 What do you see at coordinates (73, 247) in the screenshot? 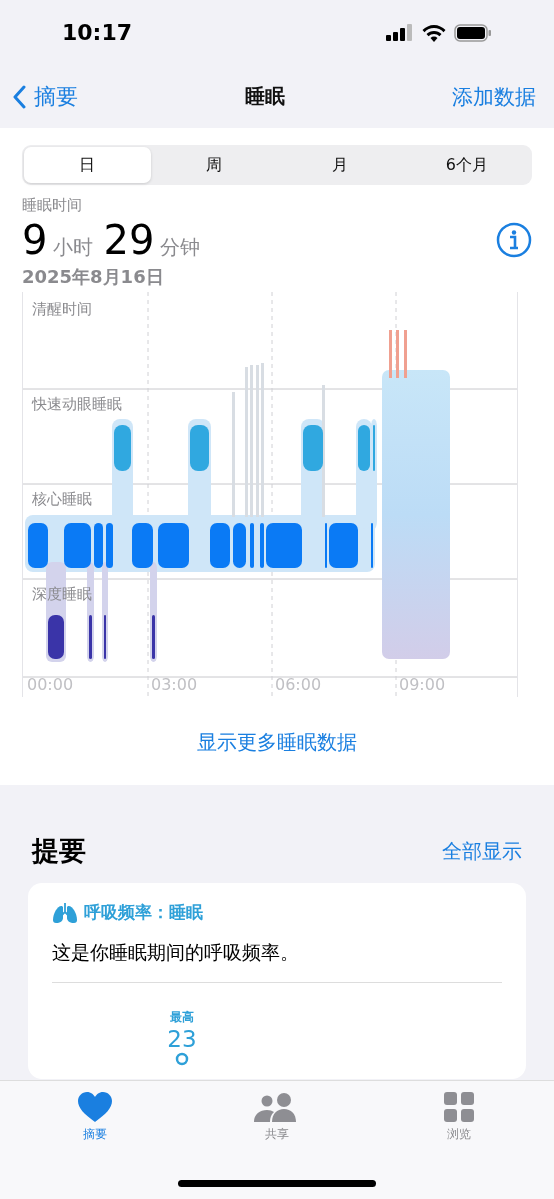
I see `hours-unit: 小时` at bounding box center [73, 247].